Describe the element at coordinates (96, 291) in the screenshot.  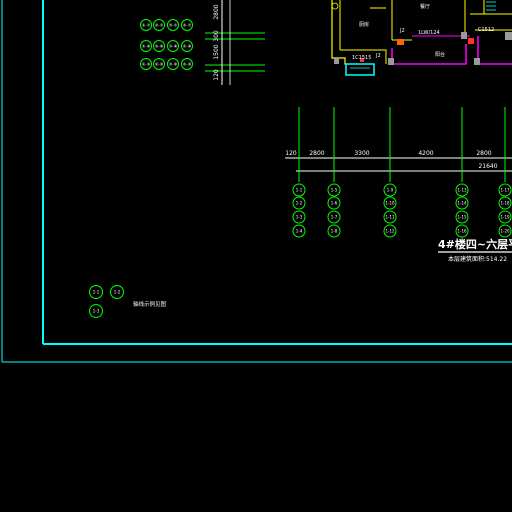
I see `axis-bubble-label: 1-1` at that location.